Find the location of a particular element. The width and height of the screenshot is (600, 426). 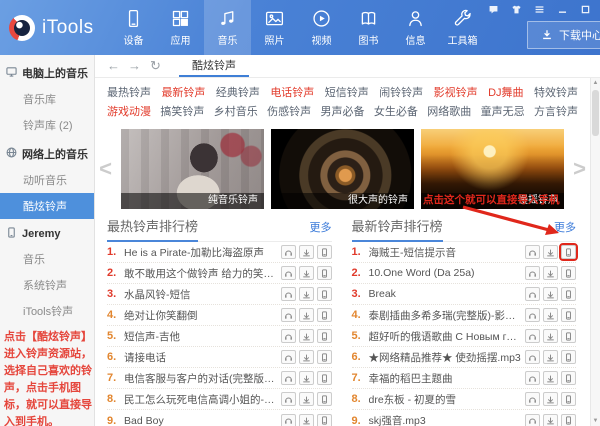

feedback-icon is located at coordinates (493, 9).